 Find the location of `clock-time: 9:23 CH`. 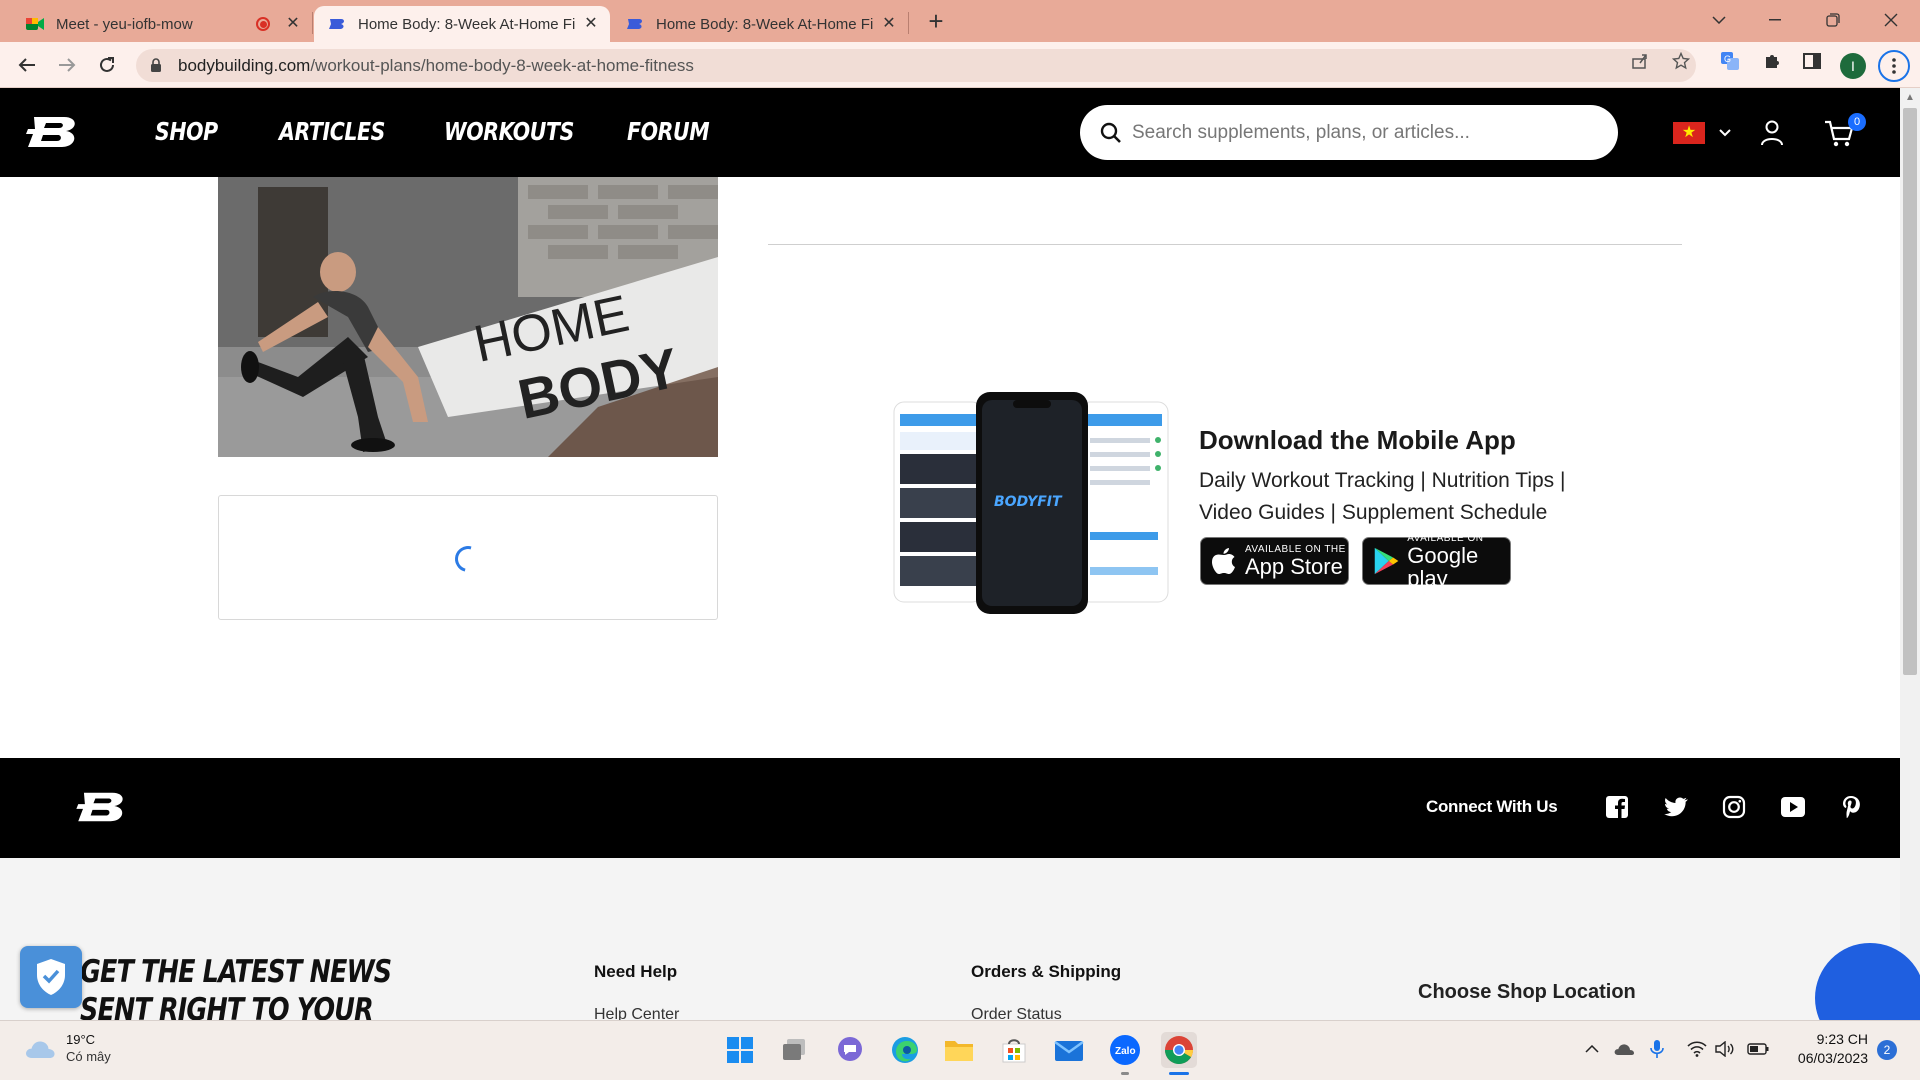

clock-time: 9:23 CH is located at coordinates (1842, 1039).